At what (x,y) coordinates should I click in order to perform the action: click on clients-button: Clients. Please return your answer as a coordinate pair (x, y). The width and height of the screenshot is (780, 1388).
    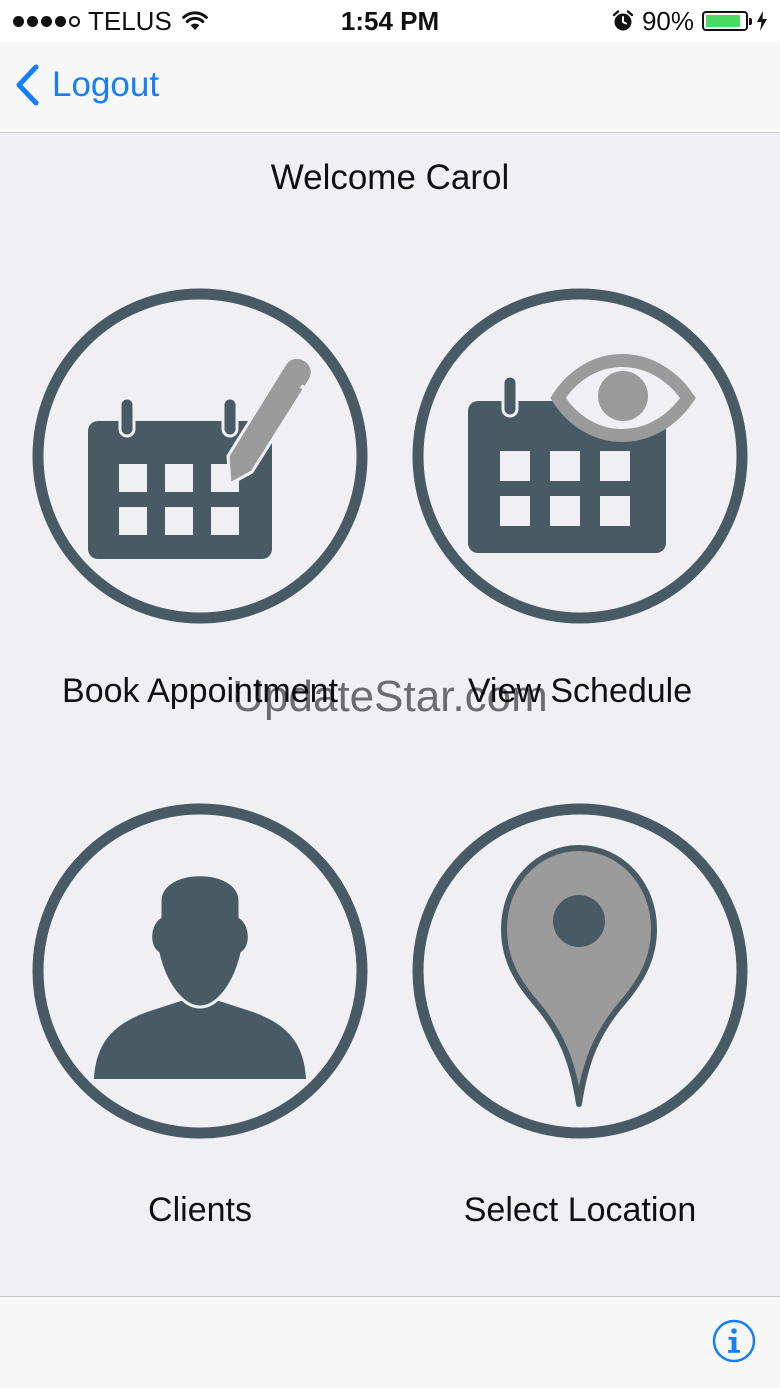
    Looking at the image, I should click on (200, 1015).